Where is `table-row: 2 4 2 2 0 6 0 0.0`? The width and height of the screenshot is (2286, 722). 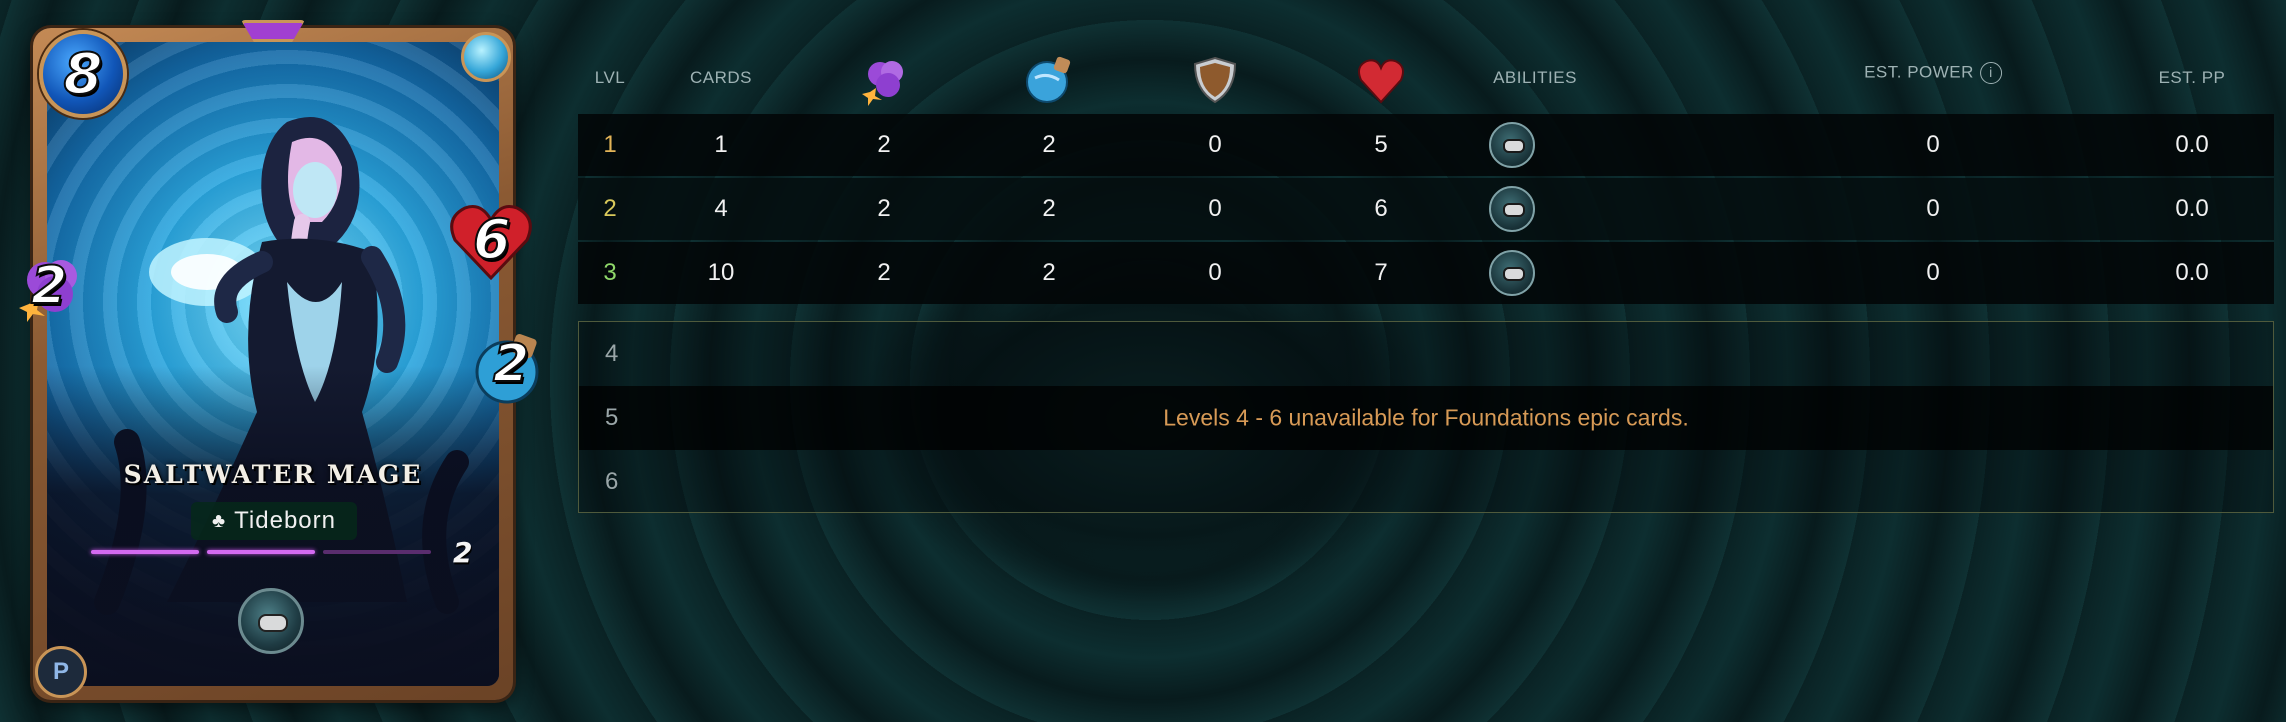 table-row: 2 4 2 2 0 6 0 0.0 is located at coordinates (1426, 209).